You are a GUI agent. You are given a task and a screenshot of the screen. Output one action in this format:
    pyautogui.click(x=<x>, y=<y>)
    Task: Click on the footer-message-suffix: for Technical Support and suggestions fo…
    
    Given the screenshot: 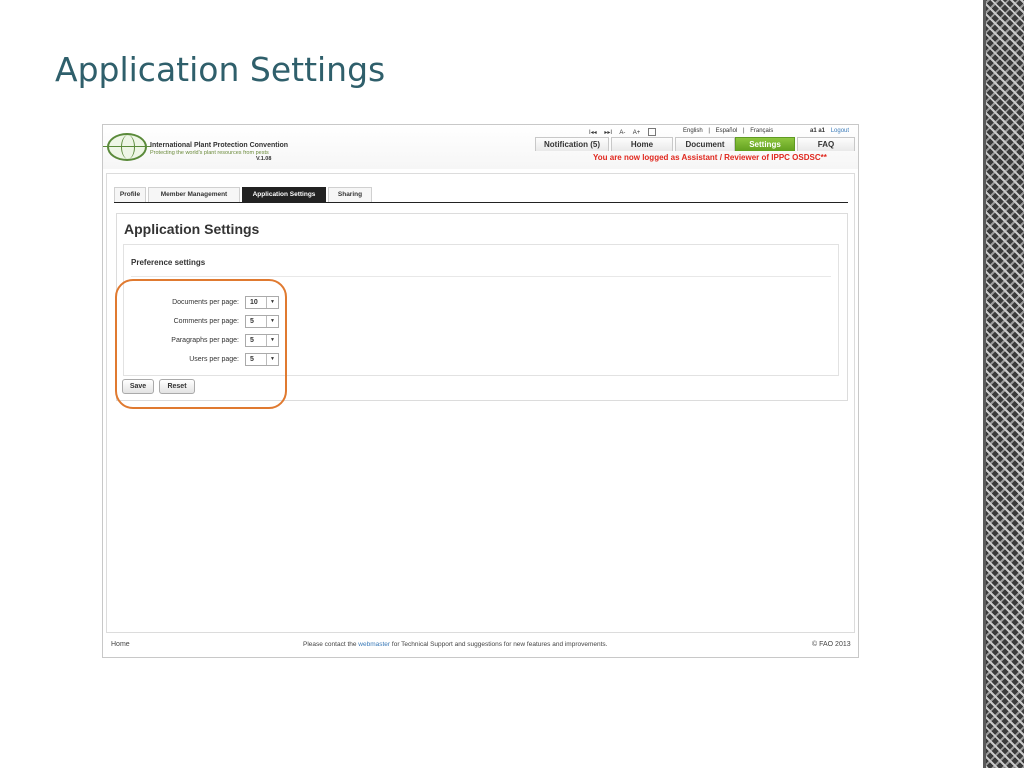 What is the action you would take?
    pyautogui.click(x=499, y=644)
    